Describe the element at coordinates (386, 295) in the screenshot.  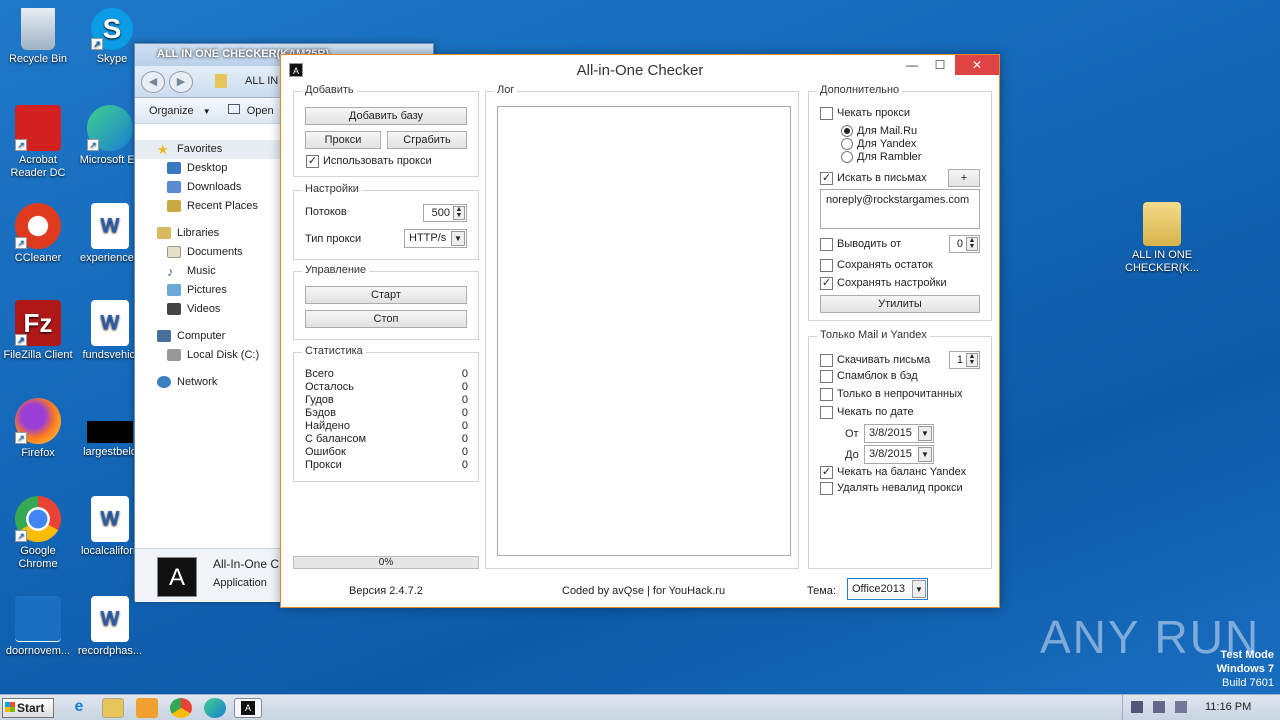
I see `start-button: Старт` at that location.